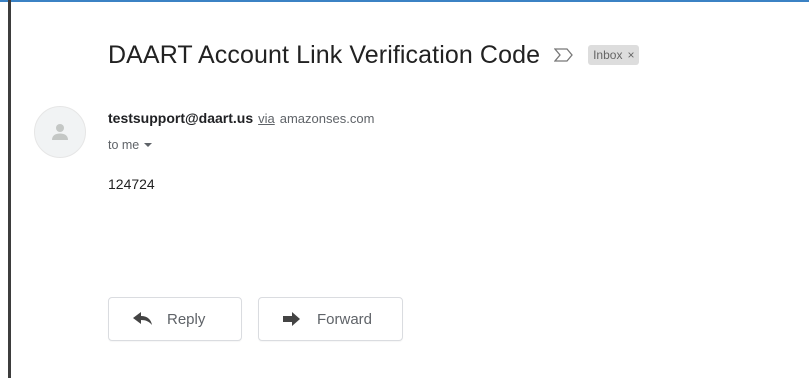 The image size is (809, 378). I want to click on forward-arrow-icon, so click(294, 319).